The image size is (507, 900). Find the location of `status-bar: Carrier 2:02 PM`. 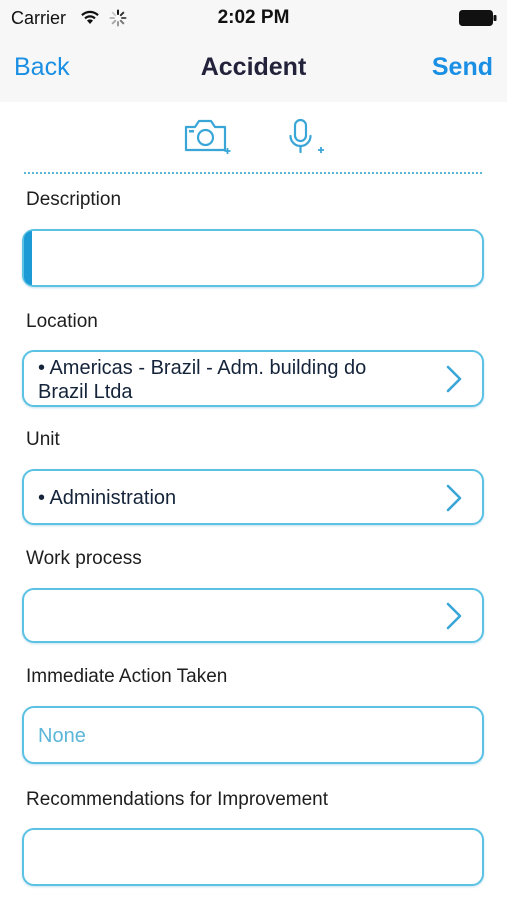

status-bar: Carrier 2:02 PM is located at coordinates (253, 18).